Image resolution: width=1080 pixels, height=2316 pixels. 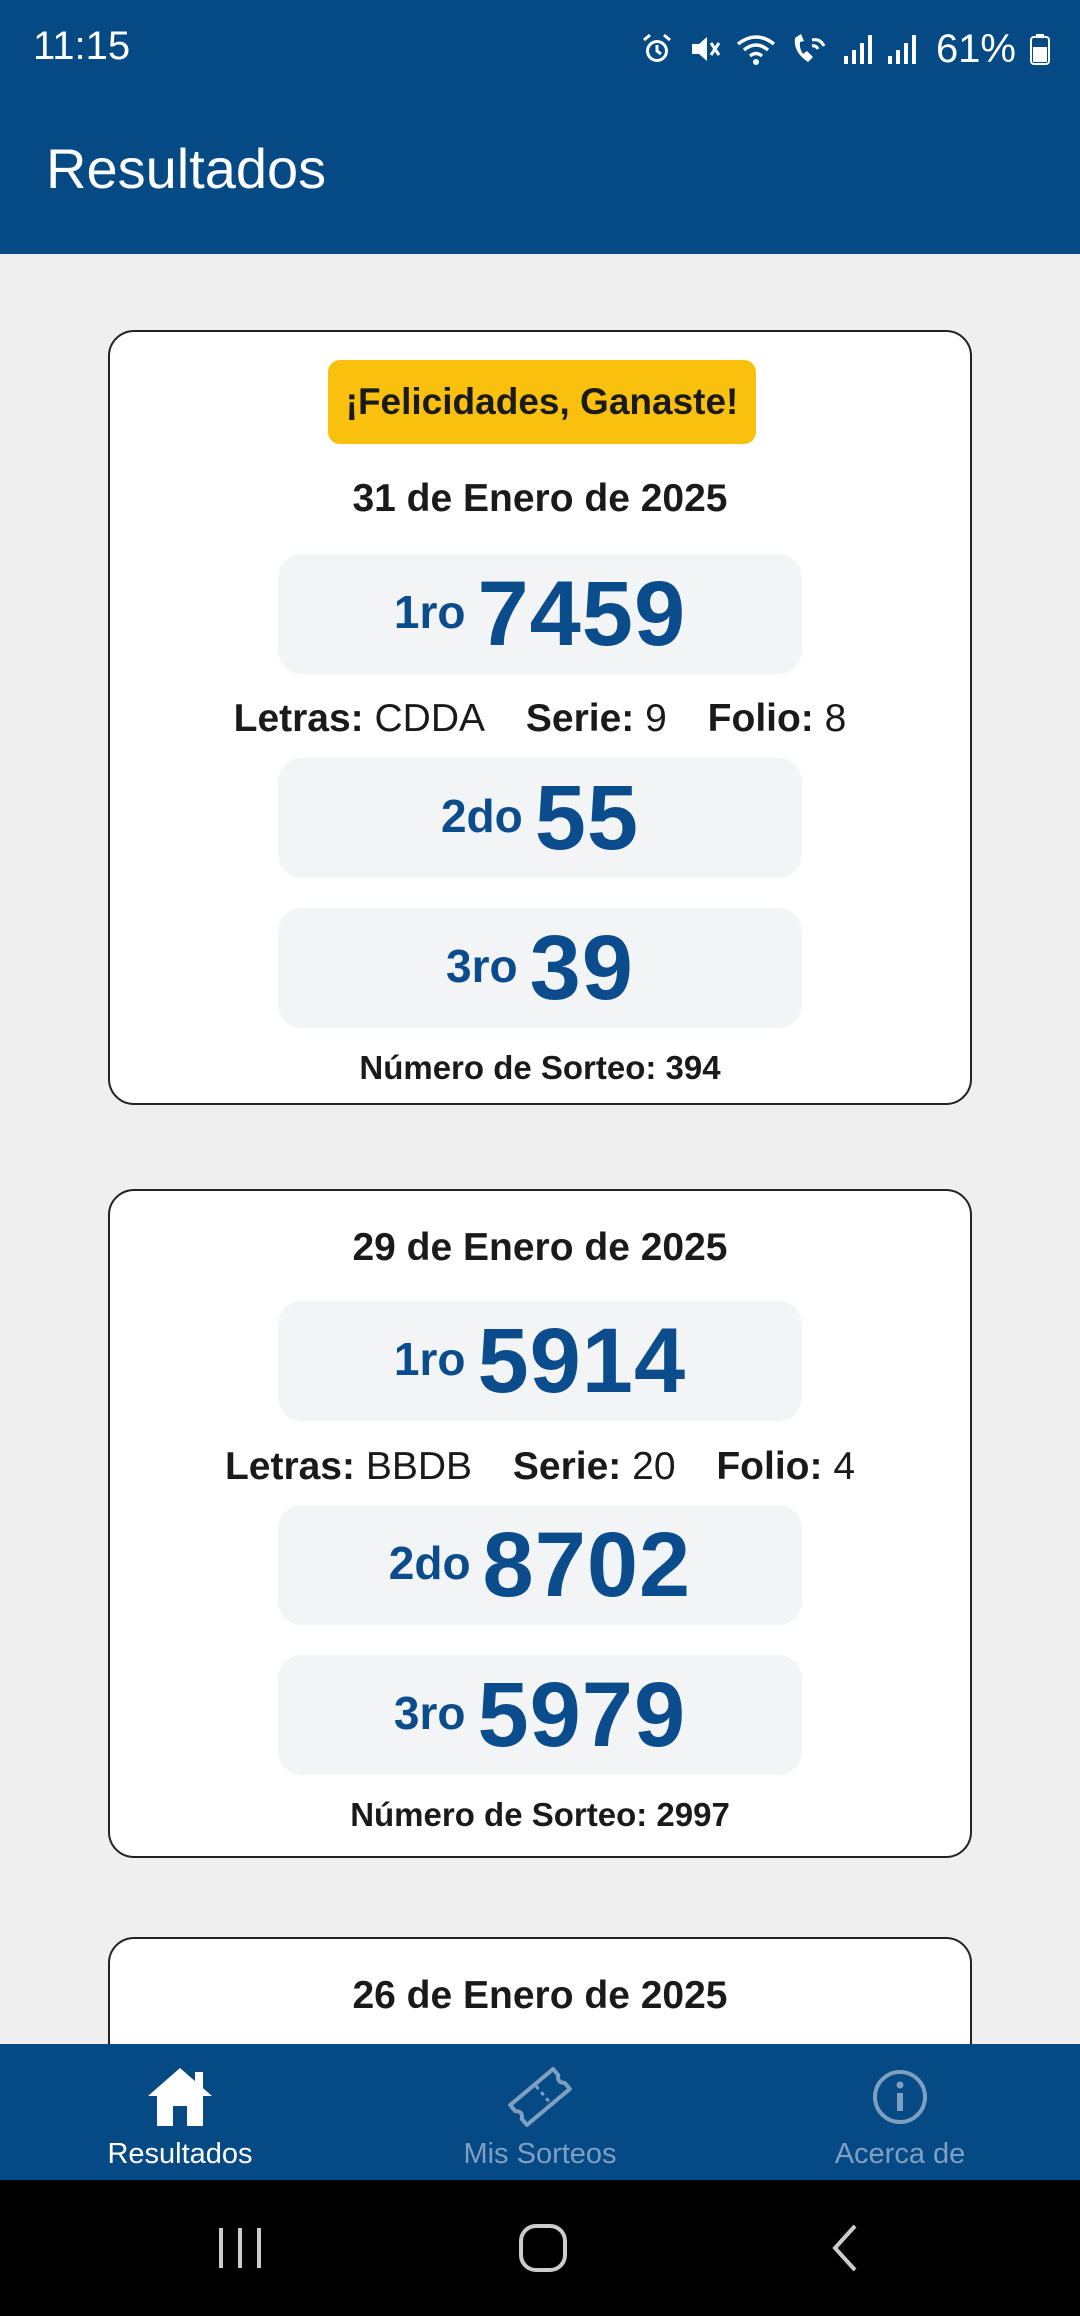 I want to click on prize-first: 1ro 5914, so click(x=540, y=1361).